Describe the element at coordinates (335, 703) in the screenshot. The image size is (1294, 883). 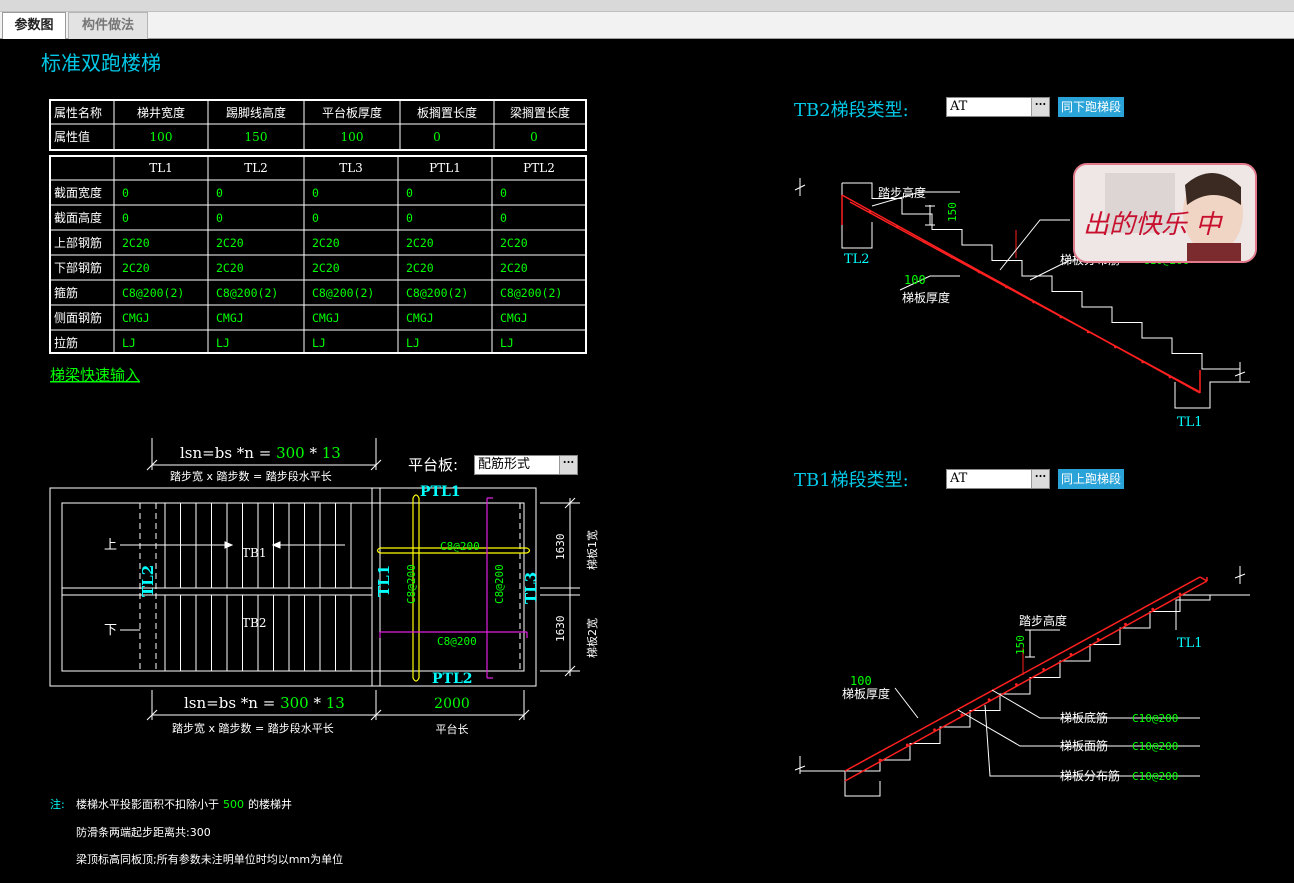
I see `plan-bottom-n: 13` at that location.